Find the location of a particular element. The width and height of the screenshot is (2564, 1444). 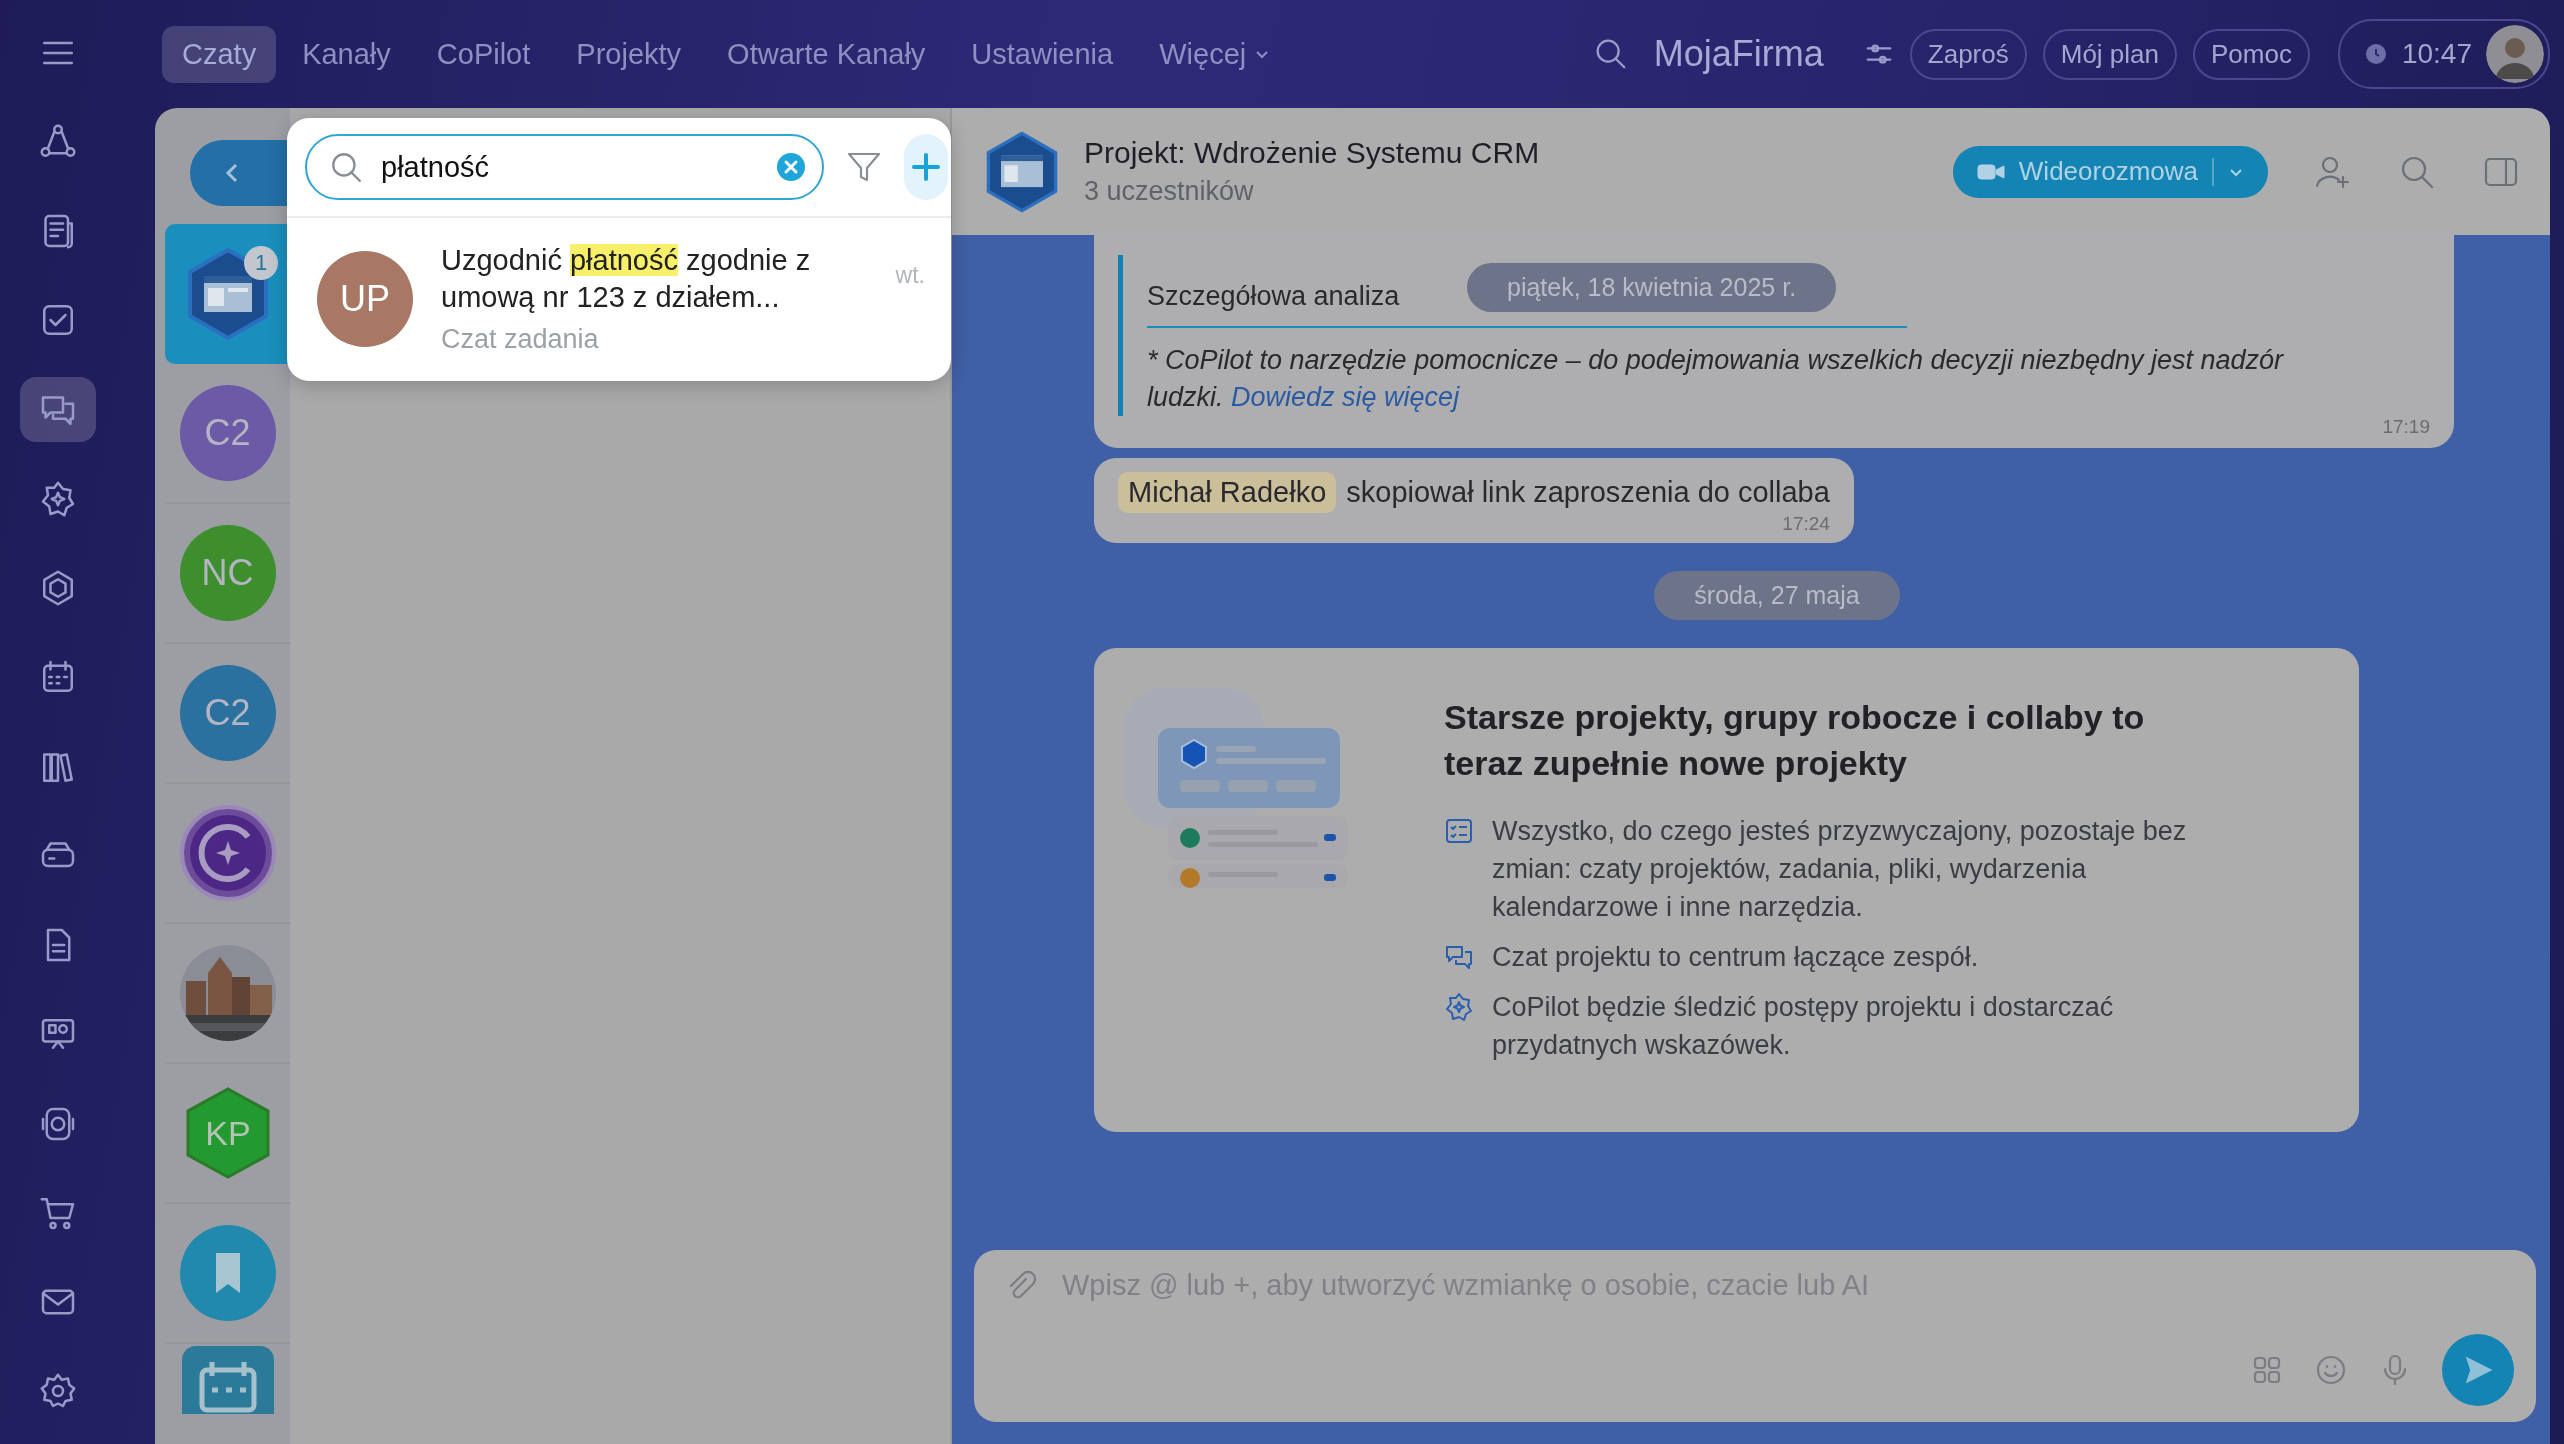

search-input: płatność is located at coordinates (569, 167).